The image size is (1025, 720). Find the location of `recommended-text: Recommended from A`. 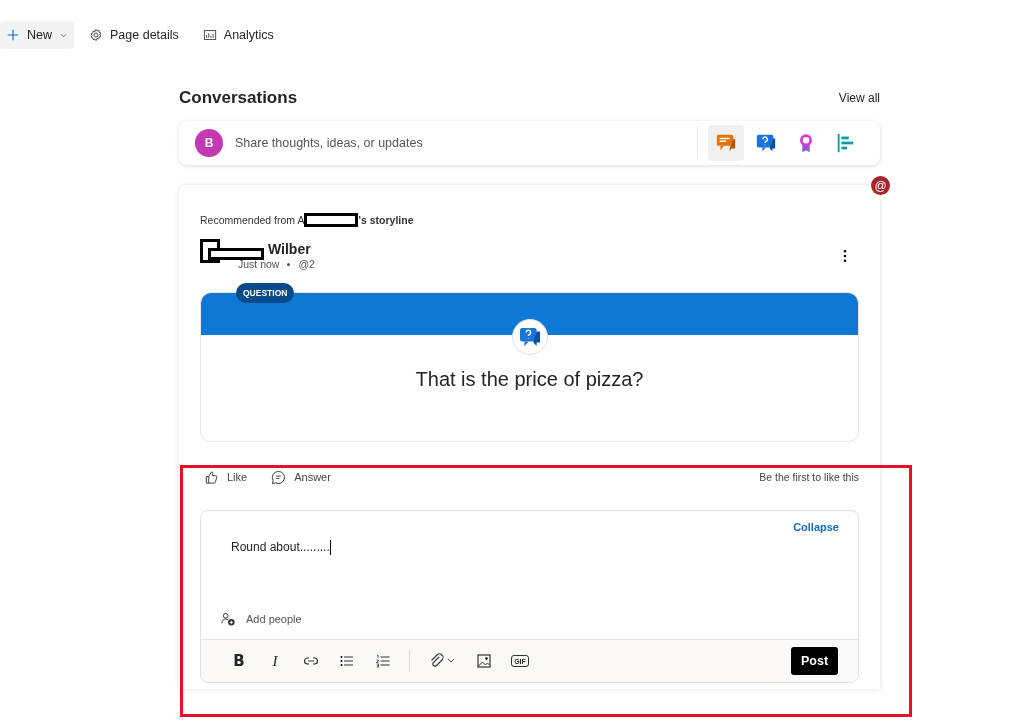

recommended-text: Recommended from A is located at coordinates (252, 220).